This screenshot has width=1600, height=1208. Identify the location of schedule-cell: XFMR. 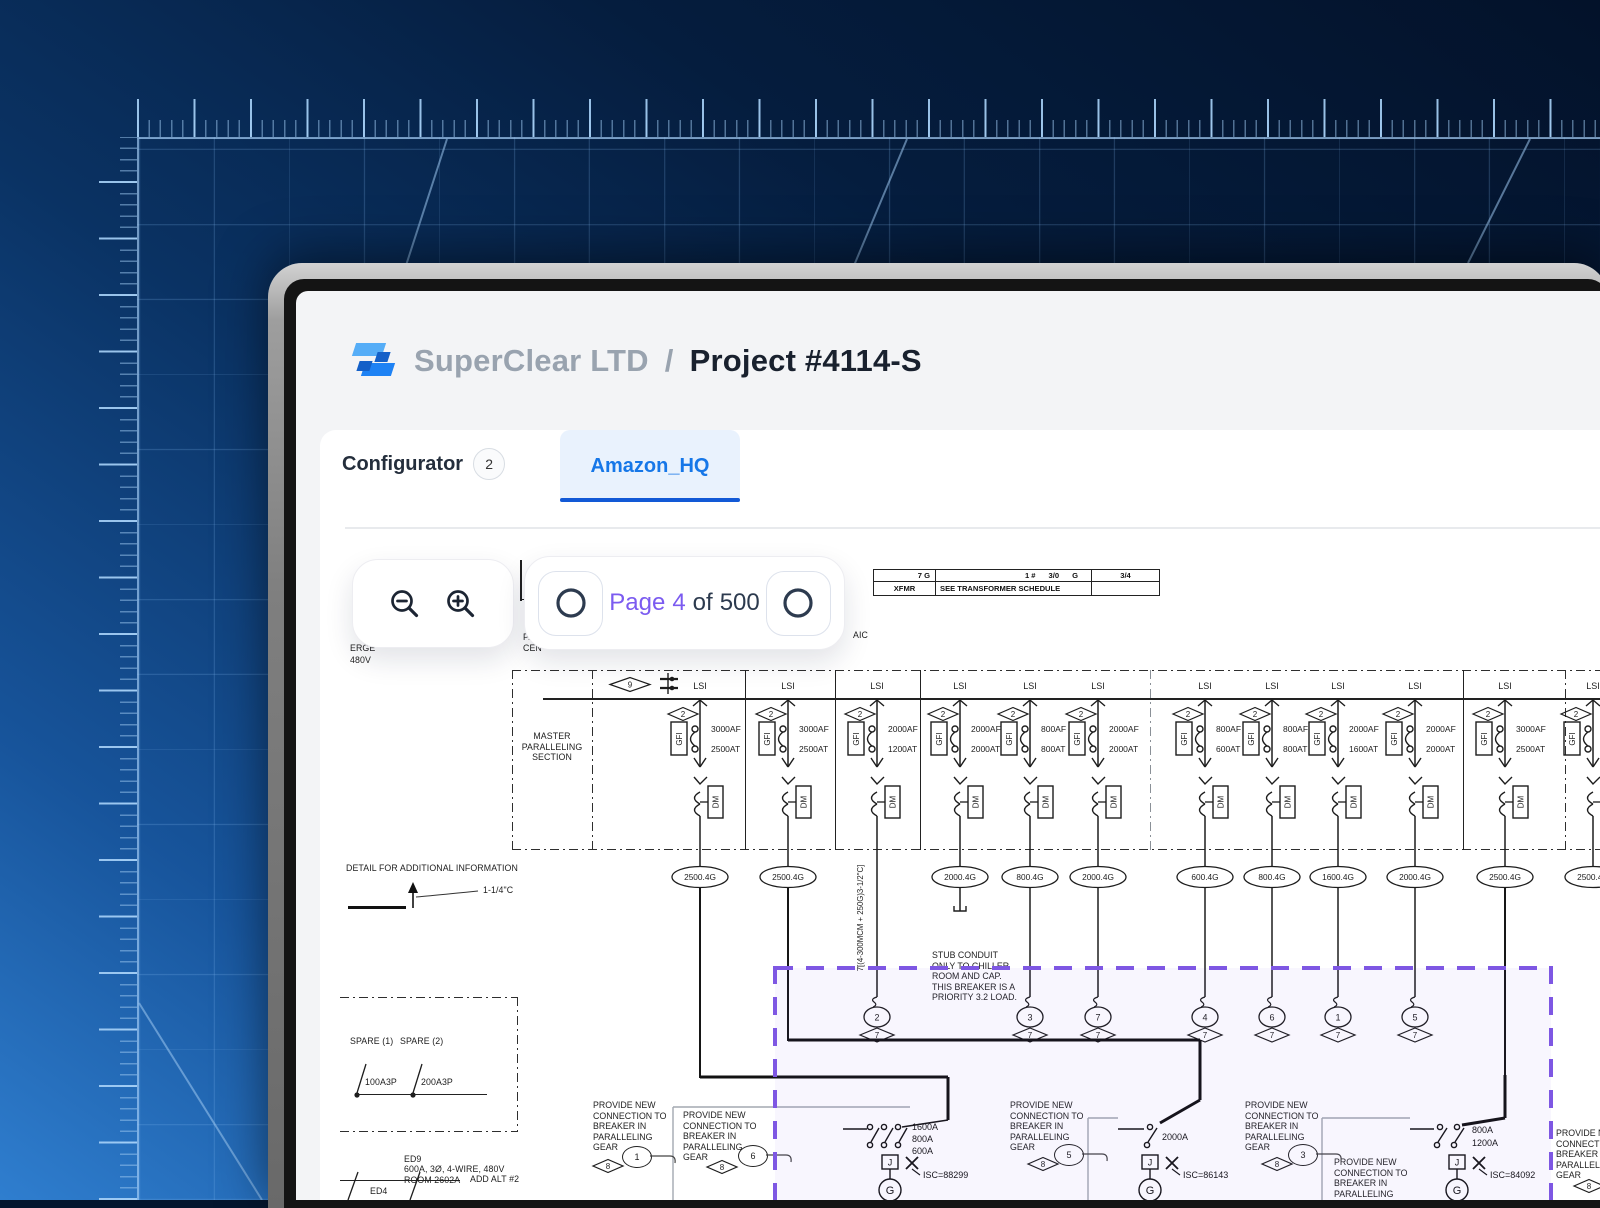
(905, 588).